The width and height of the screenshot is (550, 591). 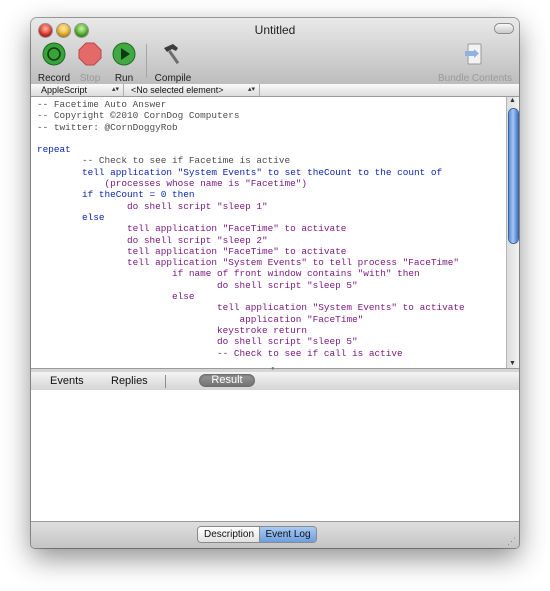 What do you see at coordinates (129, 381) in the screenshot?
I see `tab-replies: Replies` at bounding box center [129, 381].